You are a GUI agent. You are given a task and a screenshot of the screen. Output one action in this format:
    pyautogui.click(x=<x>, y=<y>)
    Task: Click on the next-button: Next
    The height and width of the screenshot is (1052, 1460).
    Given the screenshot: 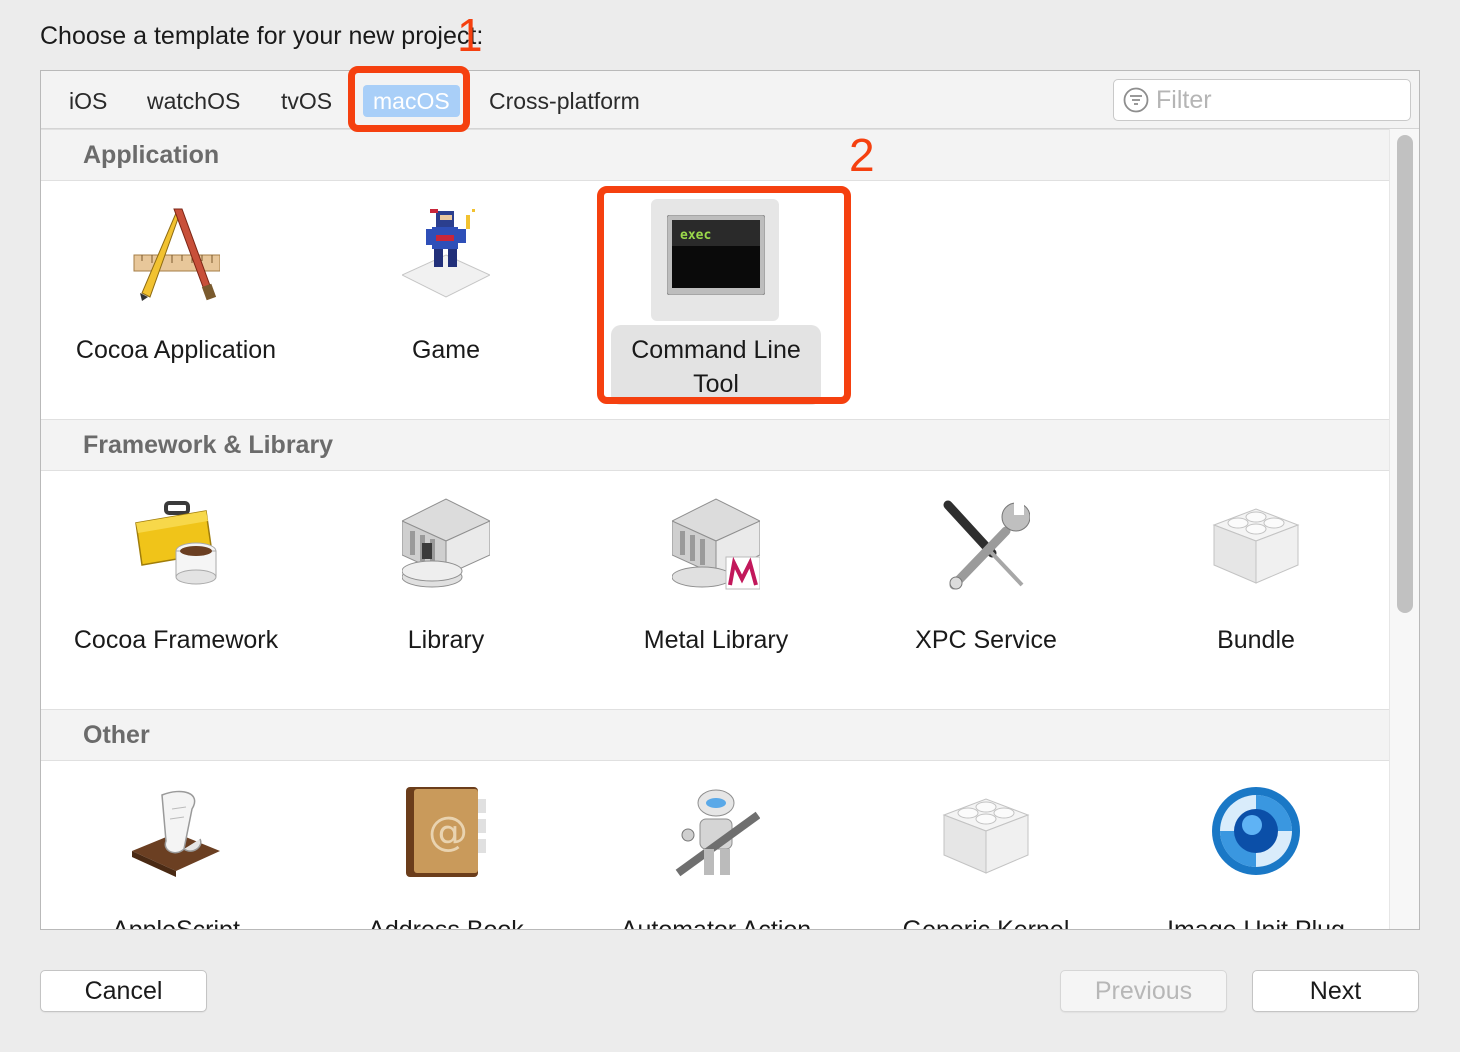 What is the action you would take?
    pyautogui.click(x=1335, y=991)
    